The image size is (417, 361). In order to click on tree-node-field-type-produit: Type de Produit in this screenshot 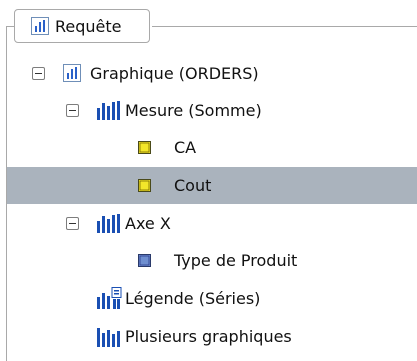, I will do `click(212, 260)`.